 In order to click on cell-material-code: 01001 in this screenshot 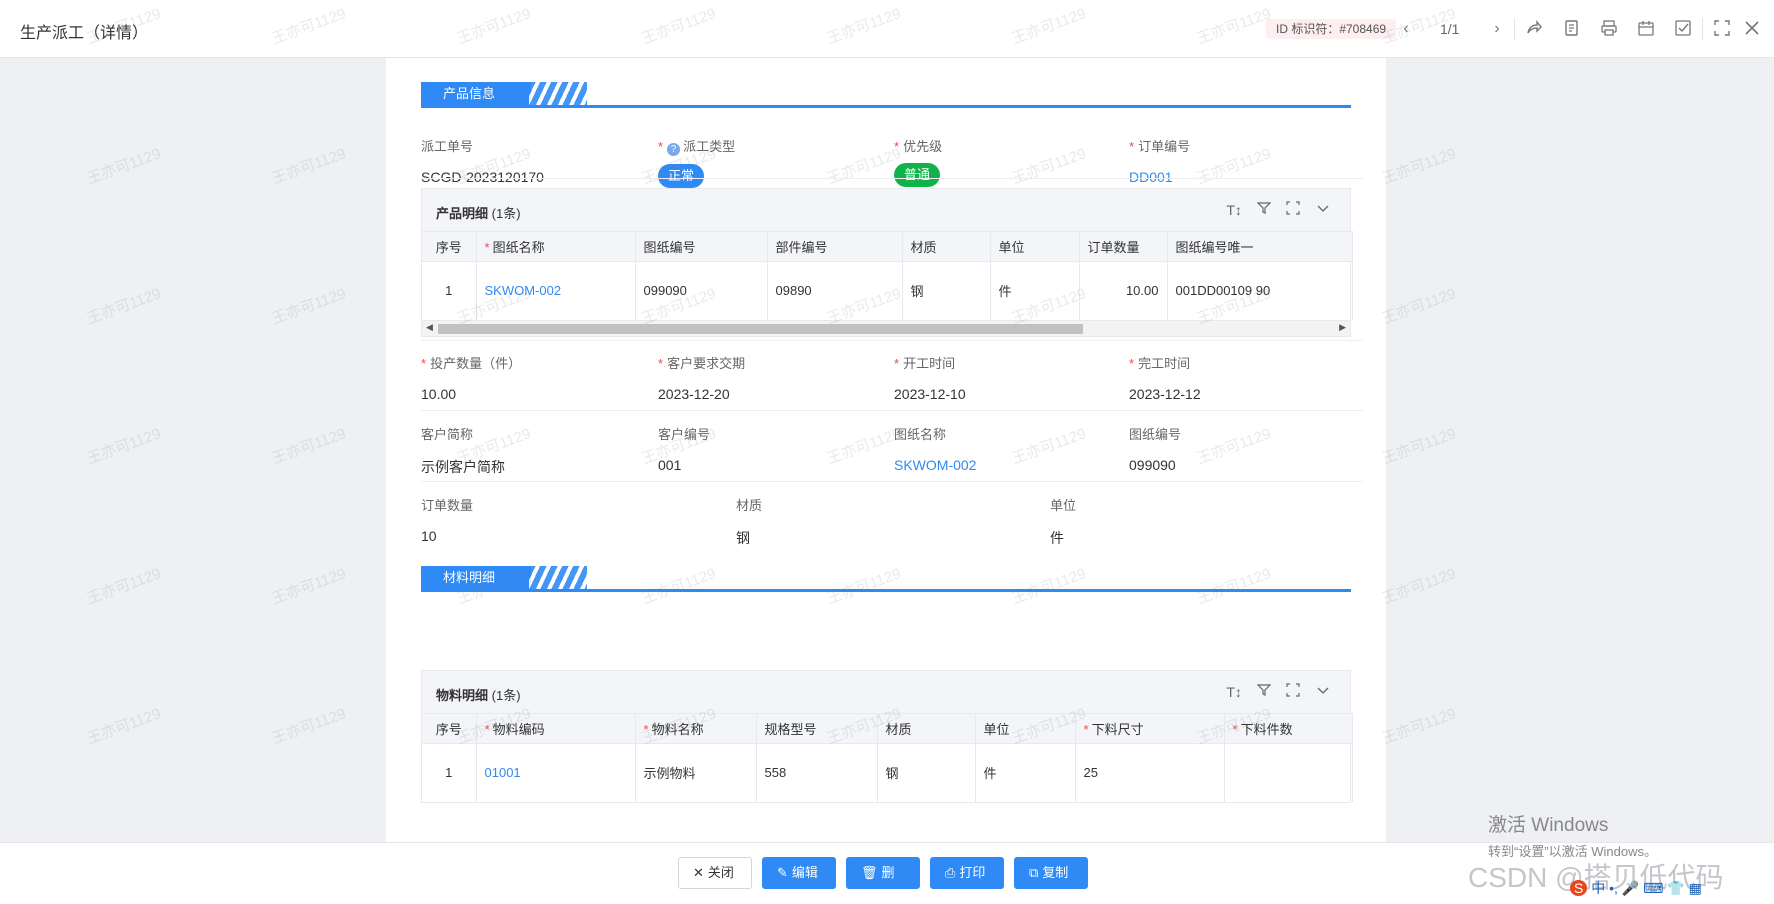, I will do `click(556, 772)`.